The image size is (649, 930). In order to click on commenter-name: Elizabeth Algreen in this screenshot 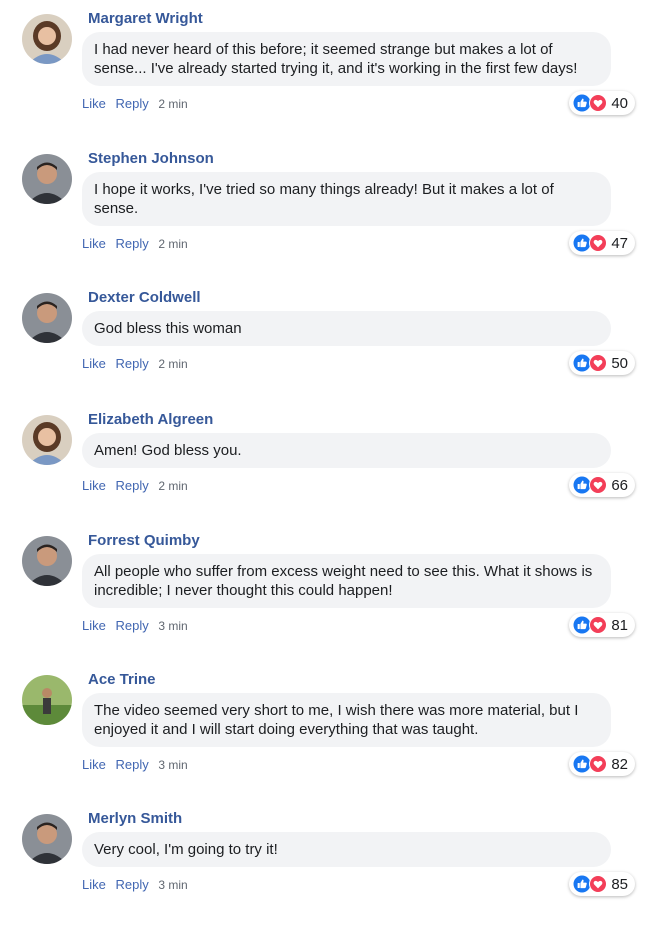, I will do `click(150, 419)`.